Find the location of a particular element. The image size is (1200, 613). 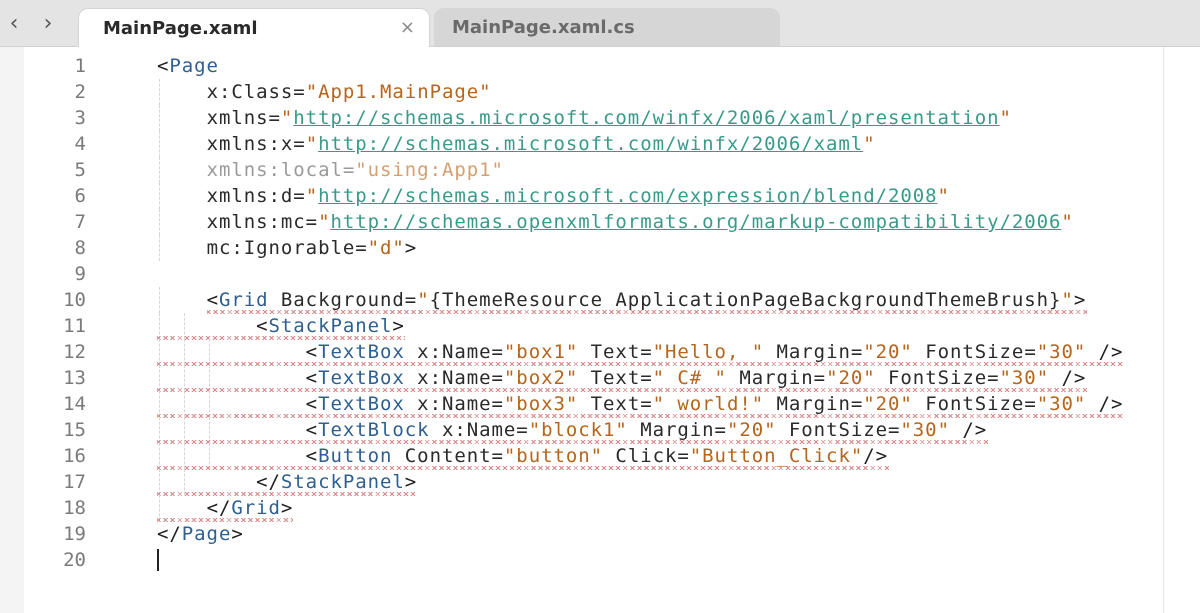

line-number: 1 is located at coordinates (80, 66).